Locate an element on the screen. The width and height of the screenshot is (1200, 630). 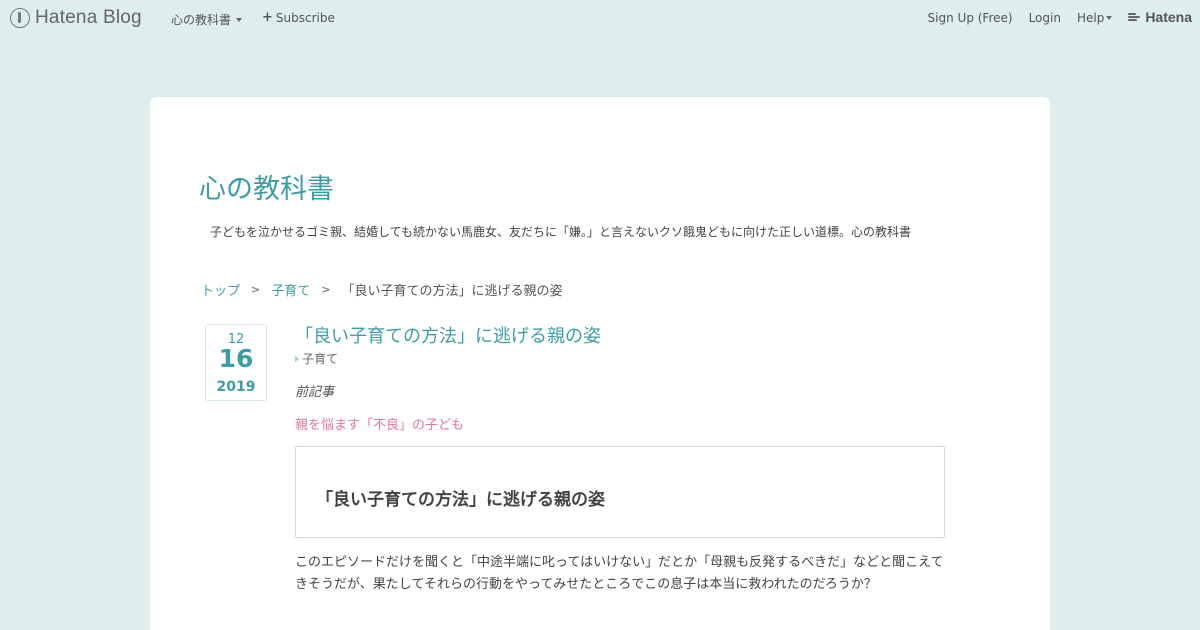
breadcrumb-category-link: 子育て is located at coordinates (290, 289).